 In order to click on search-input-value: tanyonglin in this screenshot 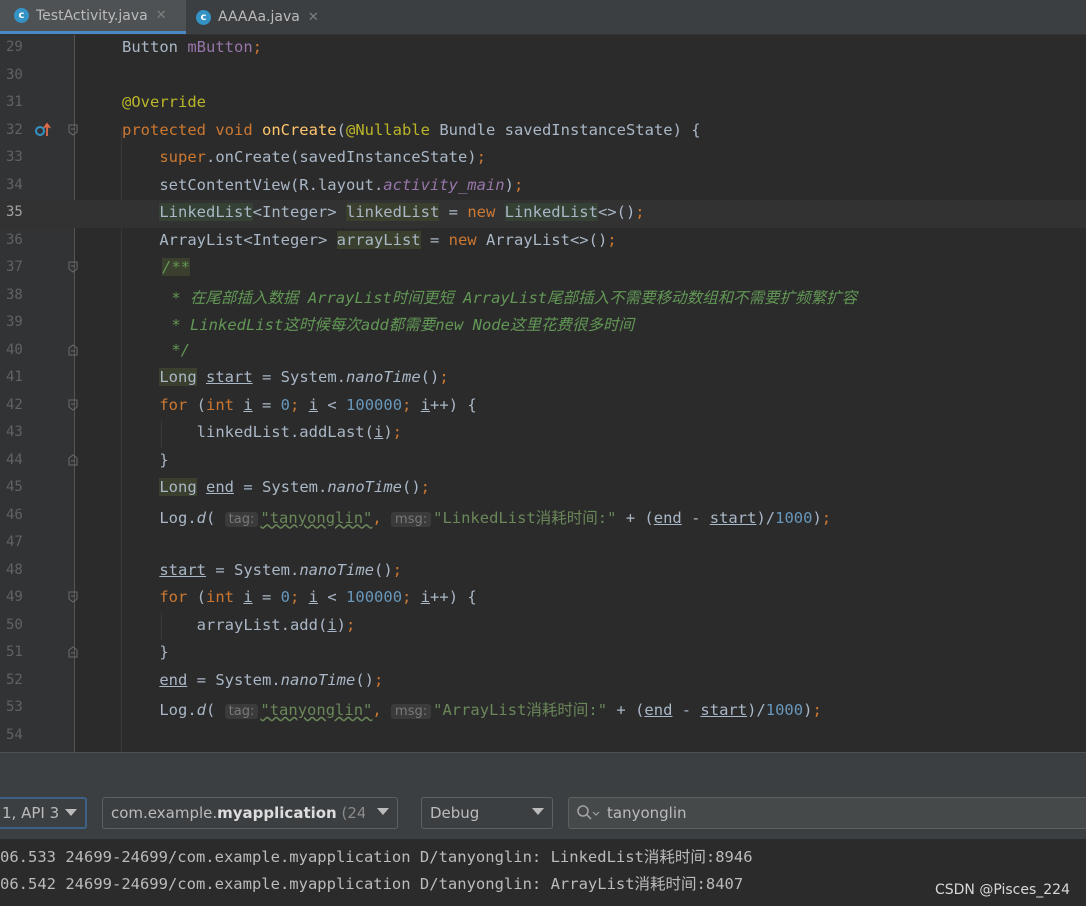, I will do `click(647, 813)`.